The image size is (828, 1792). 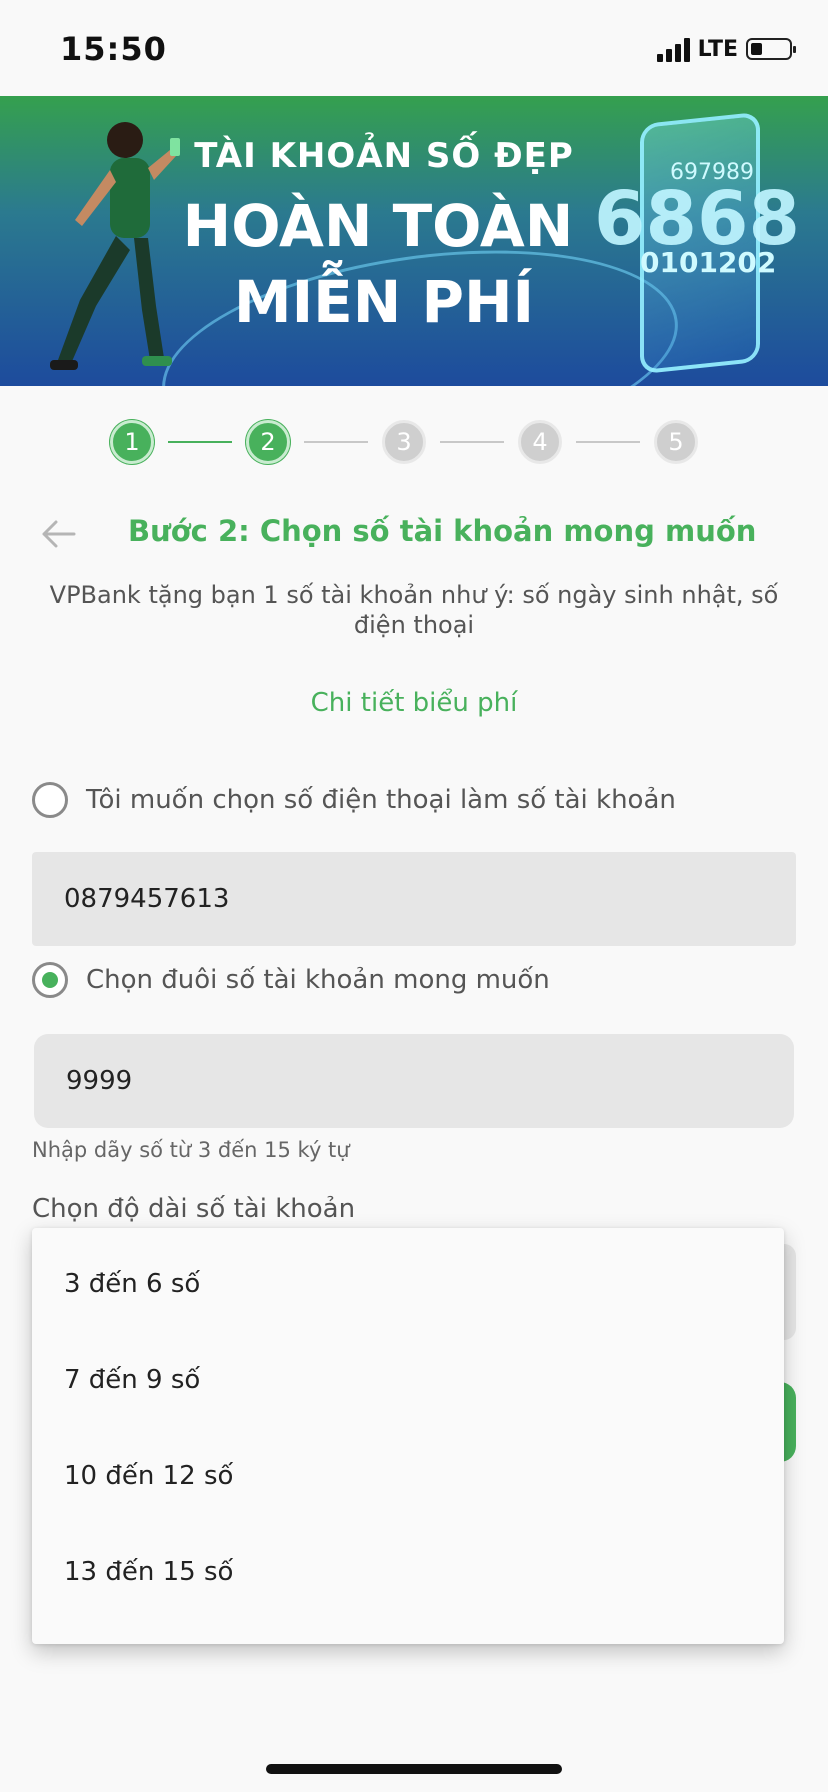 What do you see at coordinates (708, 262) in the screenshot?
I see `banner-digits-small-mid: 0101202` at bounding box center [708, 262].